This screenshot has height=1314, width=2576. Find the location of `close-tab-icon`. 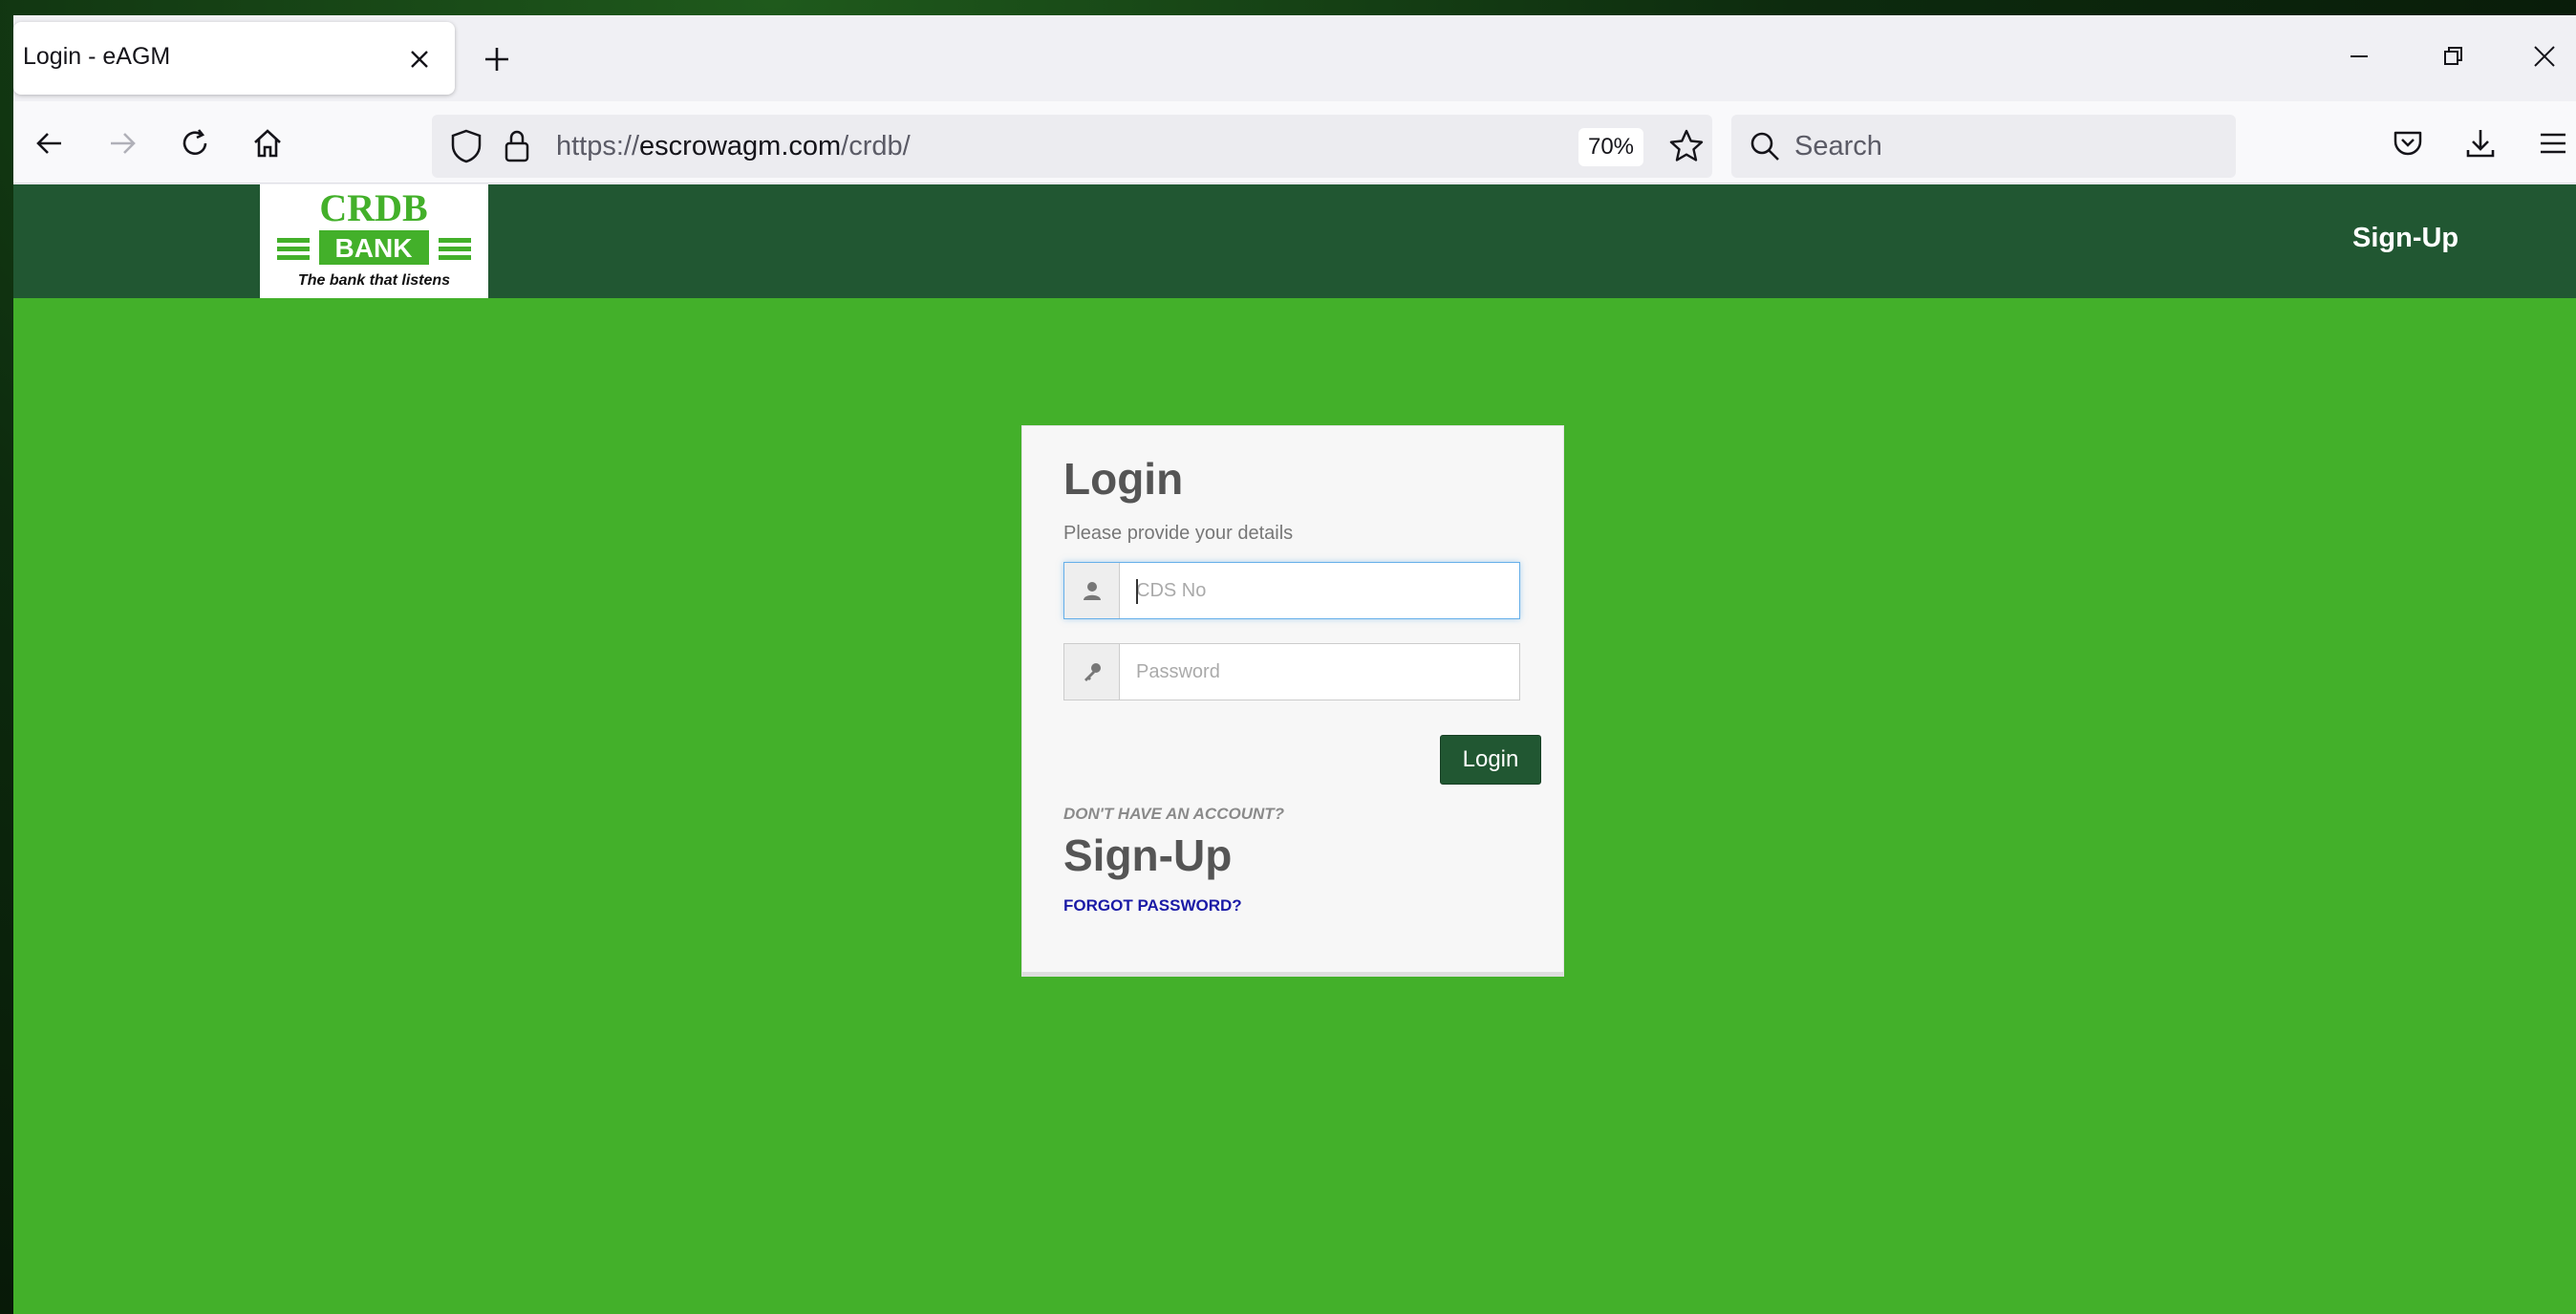

close-tab-icon is located at coordinates (419, 59).